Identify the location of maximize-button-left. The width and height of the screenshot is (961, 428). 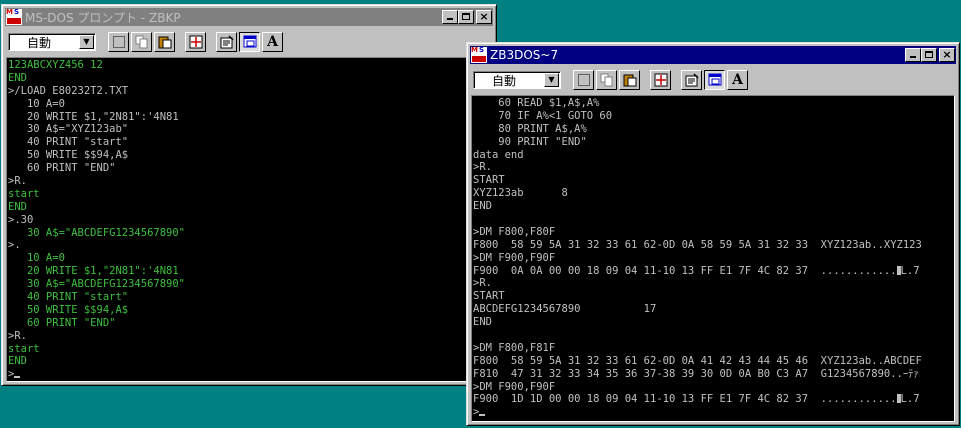
(466, 17).